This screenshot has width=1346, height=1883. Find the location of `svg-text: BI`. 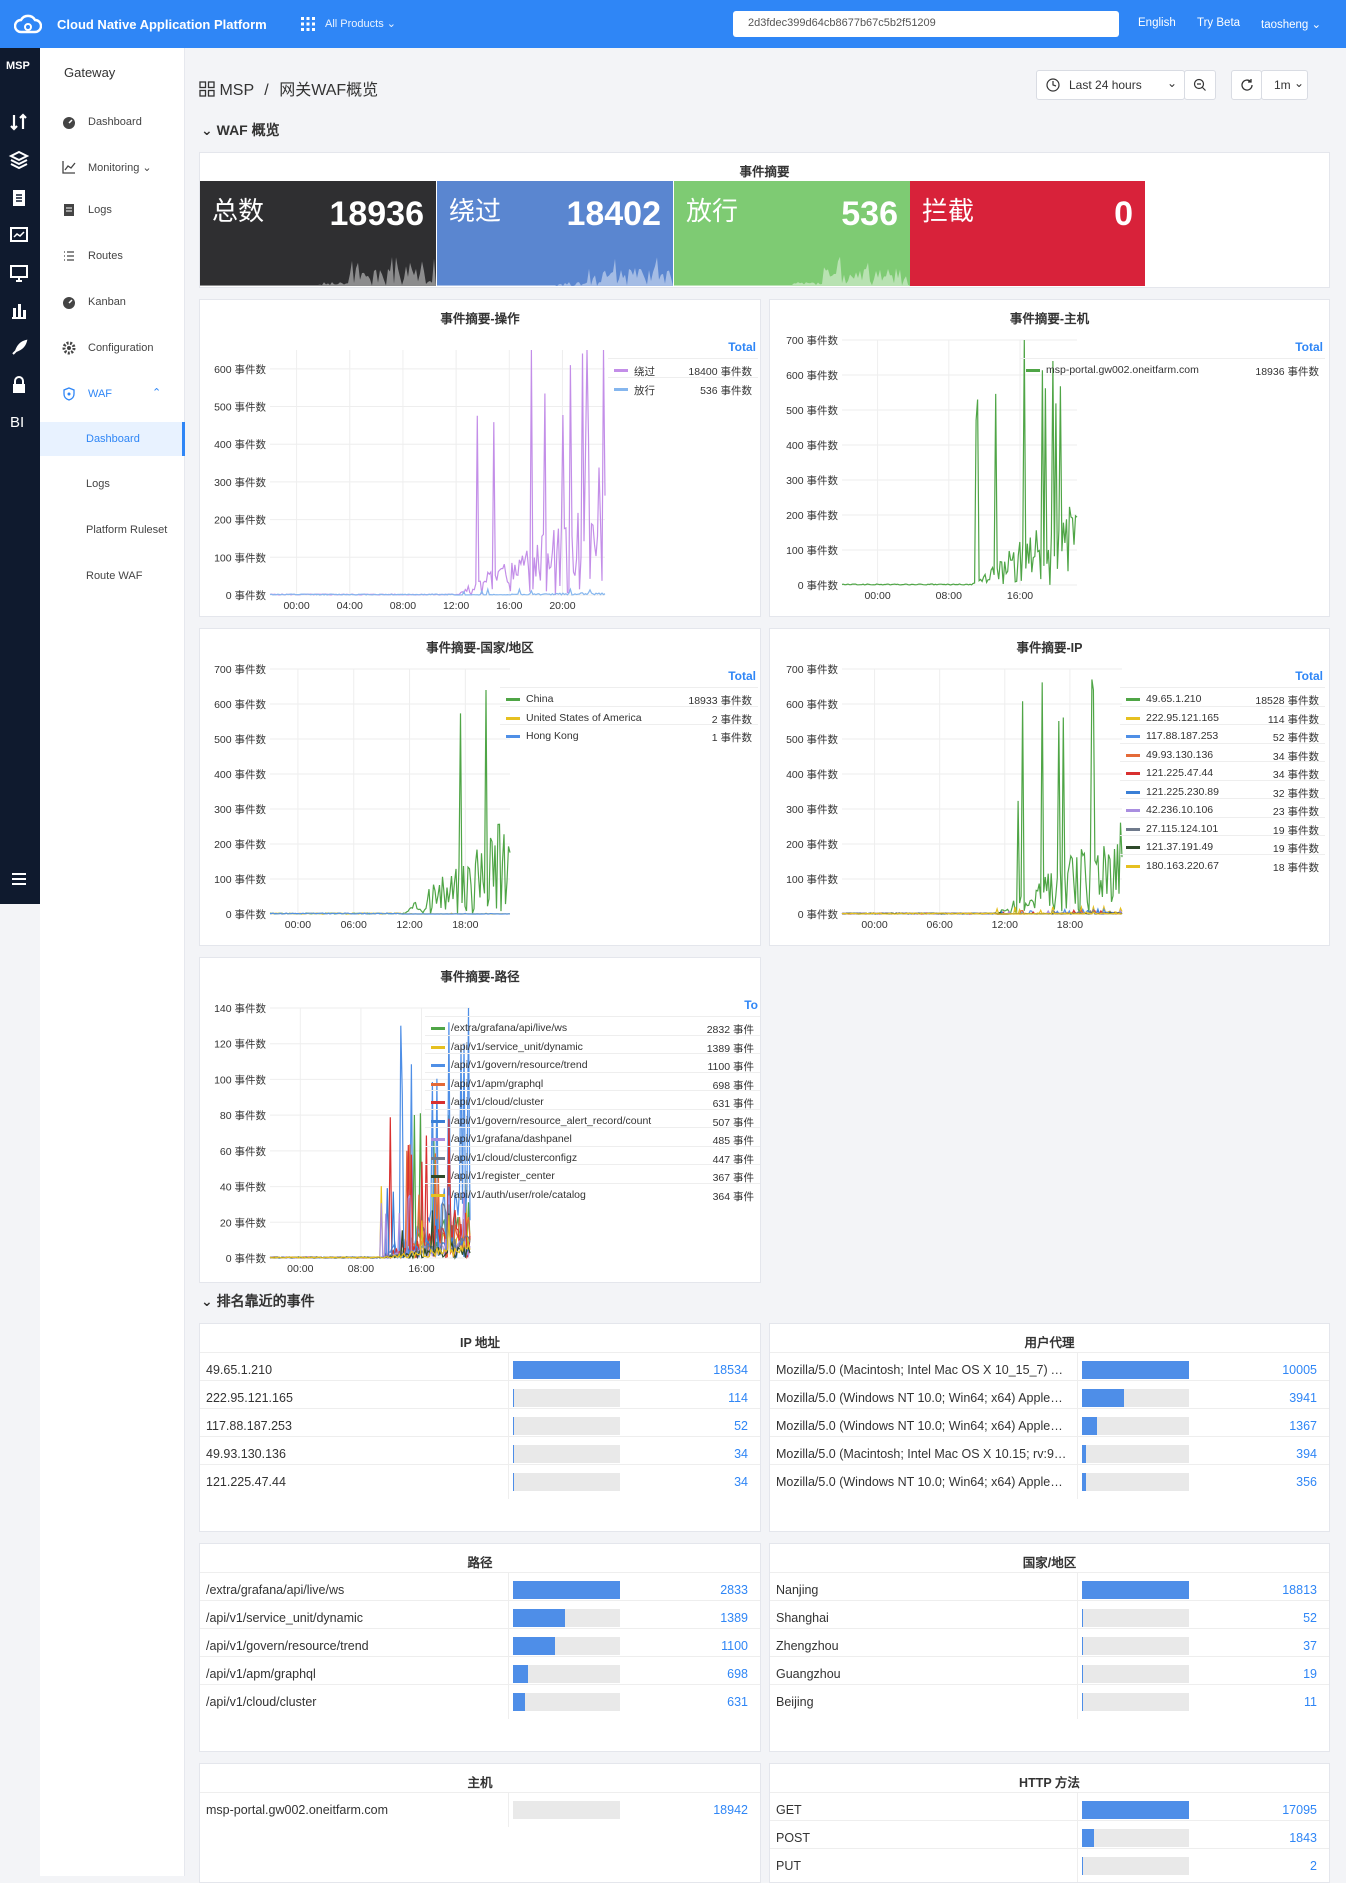

svg-text: BI is located at coordinates (17, 422).